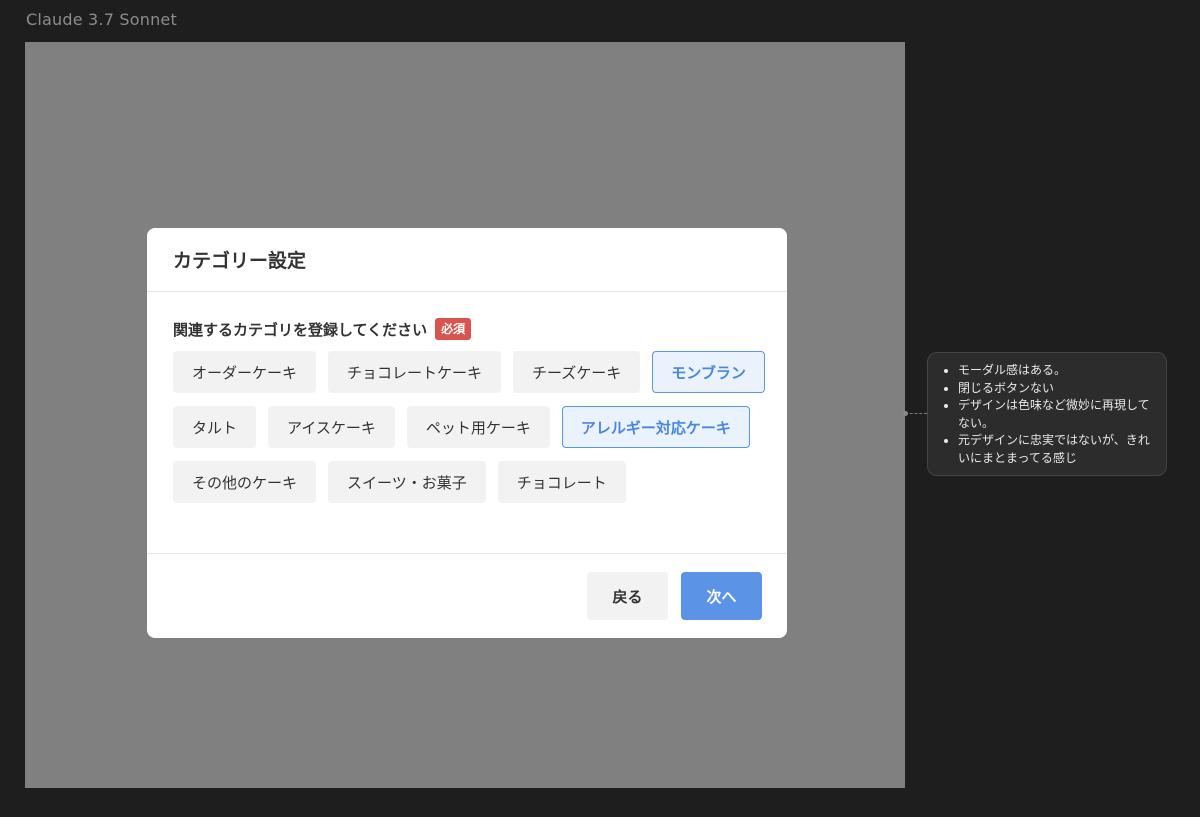 This screenshot has width=1200, height=817. I want to click on category-tag: スイーツ・お菓子, so click(407, 482).